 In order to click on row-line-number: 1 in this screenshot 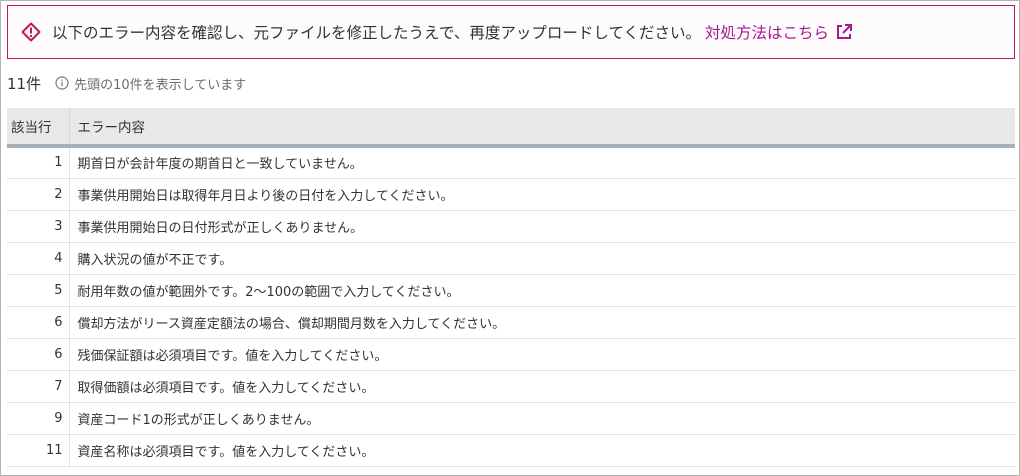, I will do `click(38, 162)`.